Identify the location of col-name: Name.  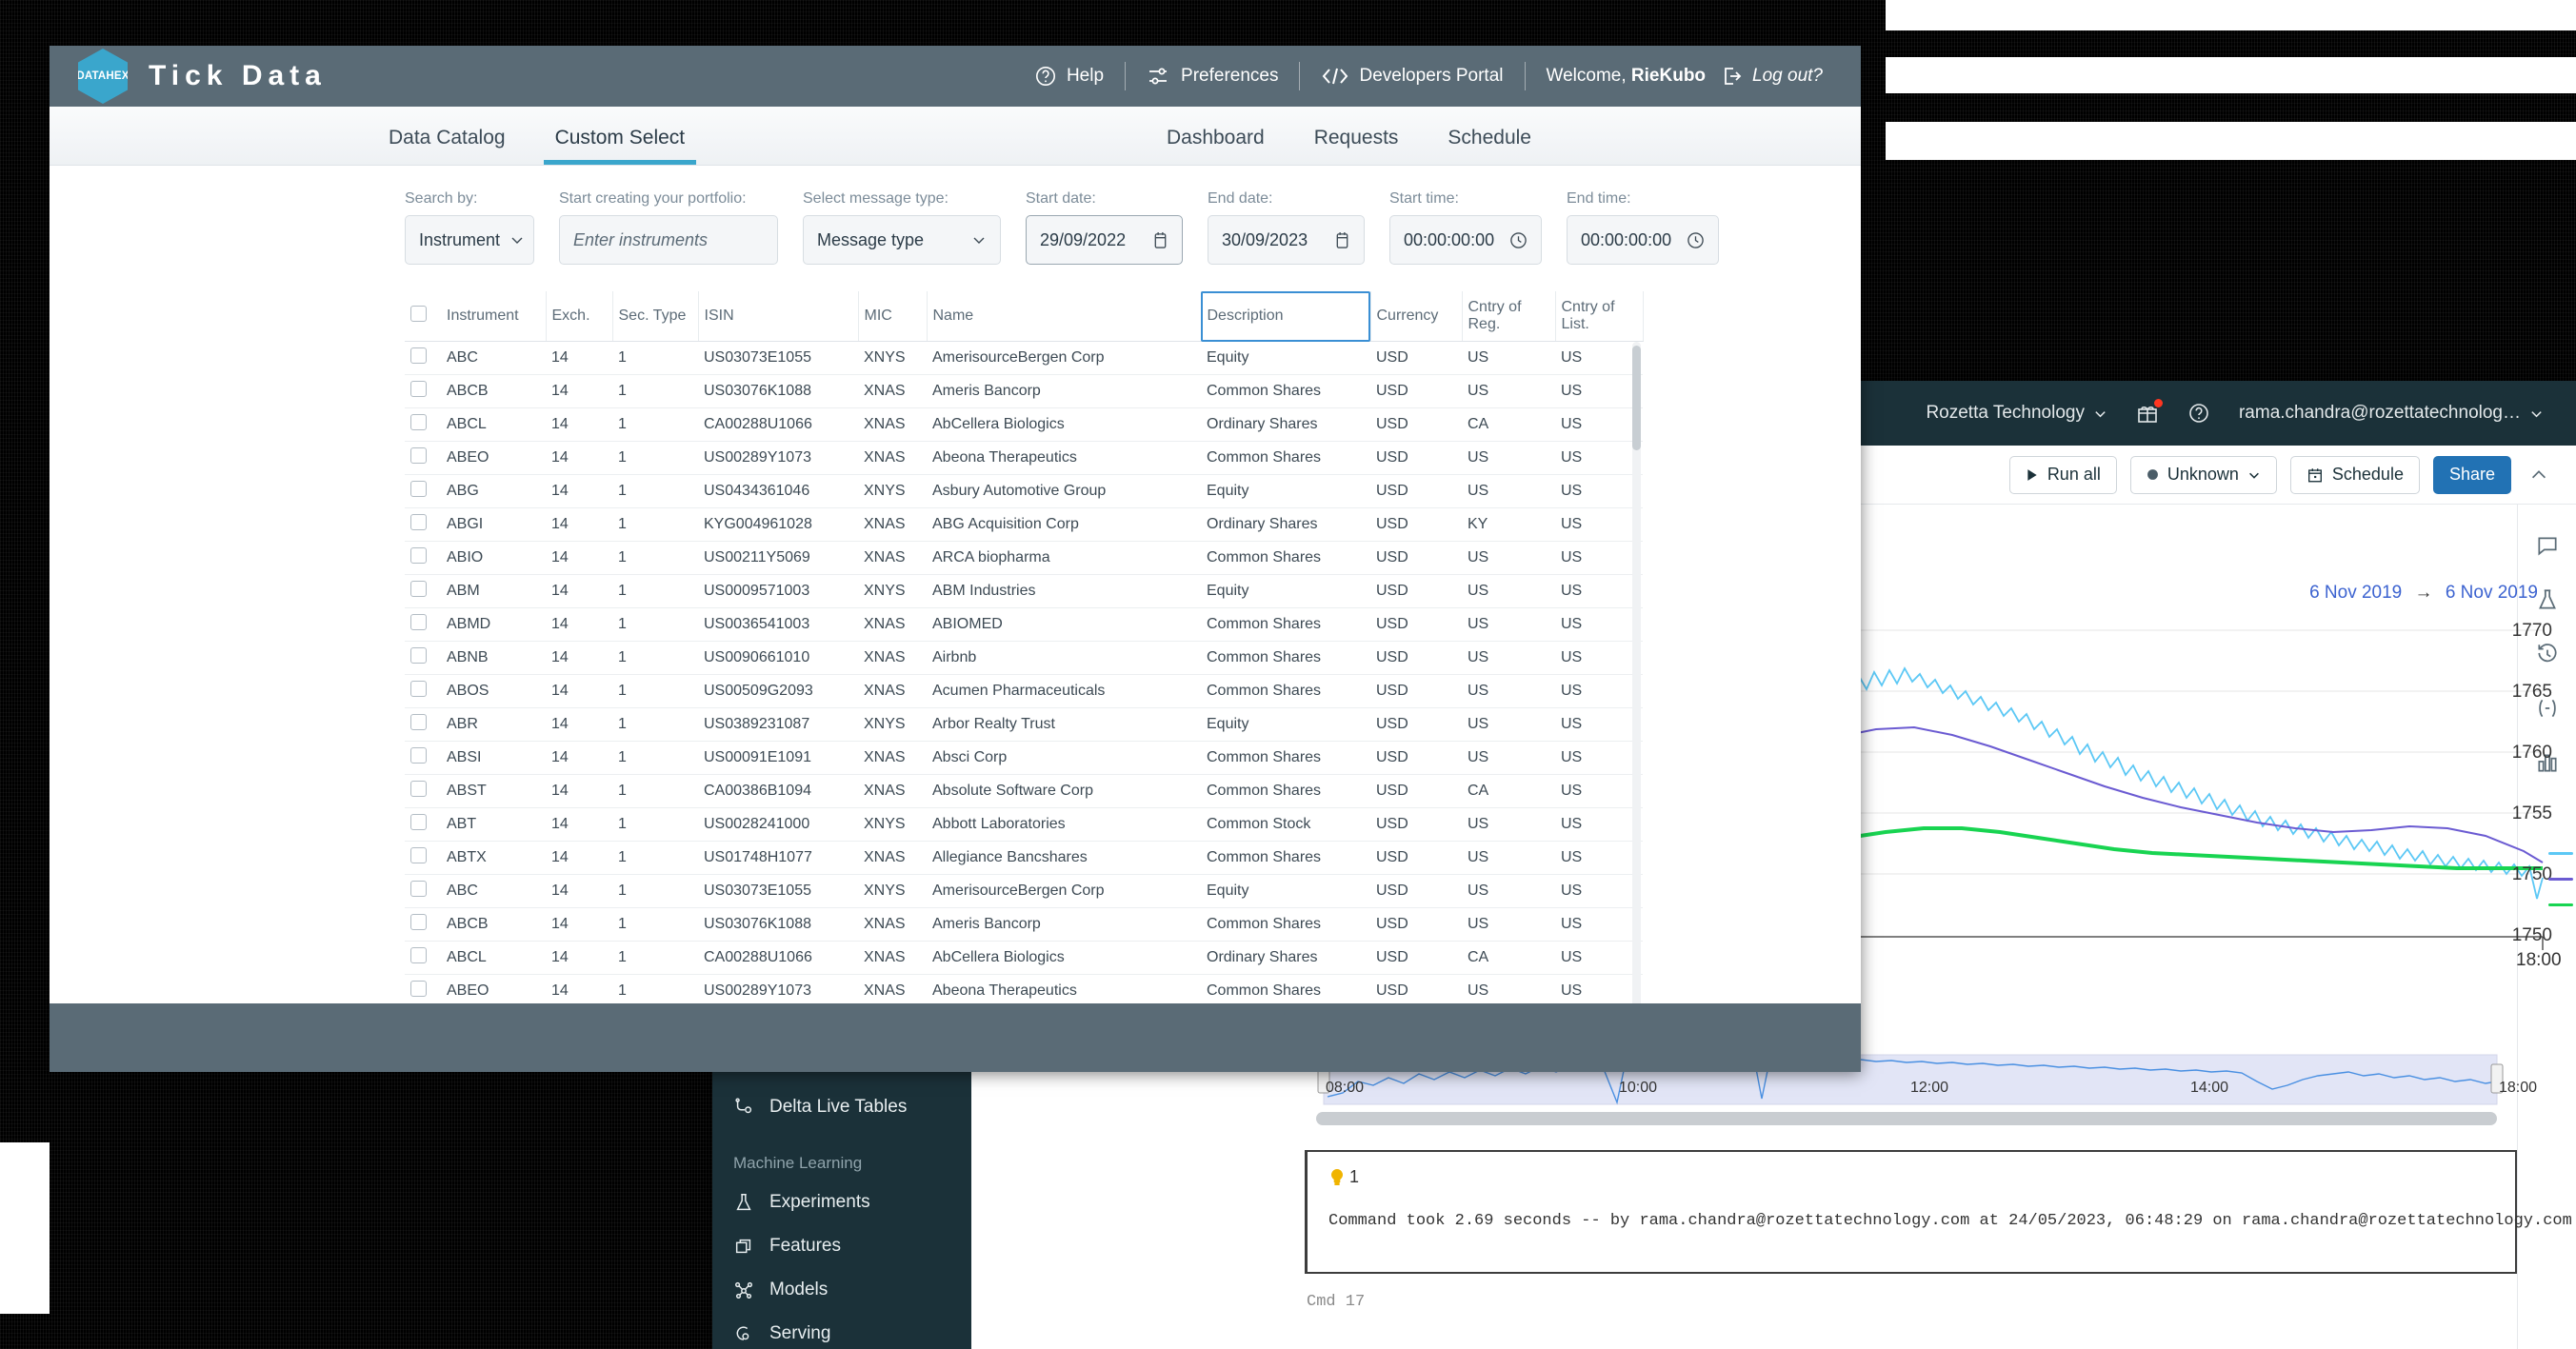
(1064, 316).